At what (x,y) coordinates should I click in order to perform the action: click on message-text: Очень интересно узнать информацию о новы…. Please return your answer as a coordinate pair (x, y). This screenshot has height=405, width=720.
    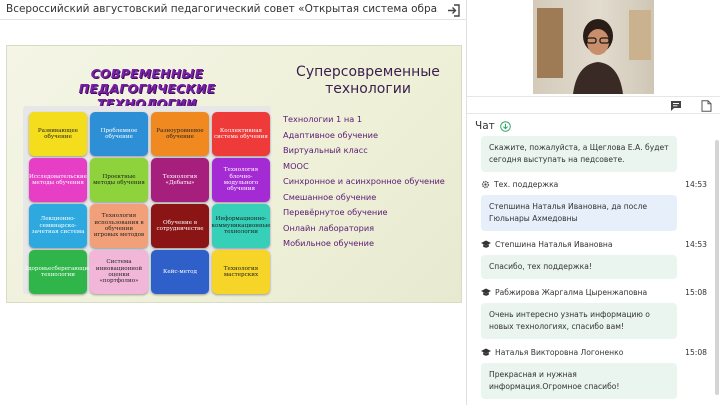
    Looking at the image, I should click on (579, 321).